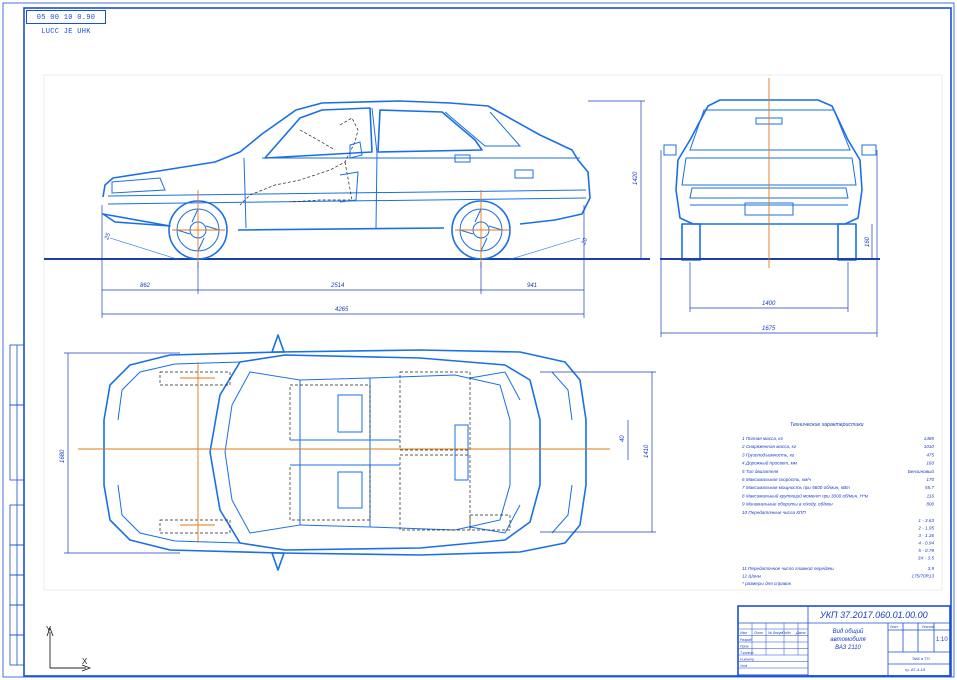 The width and height of the screenshot is (957, 680). Describe the element at coordinates (85, 661) in the screenshot. I see `axis-x-label: X` at that location.